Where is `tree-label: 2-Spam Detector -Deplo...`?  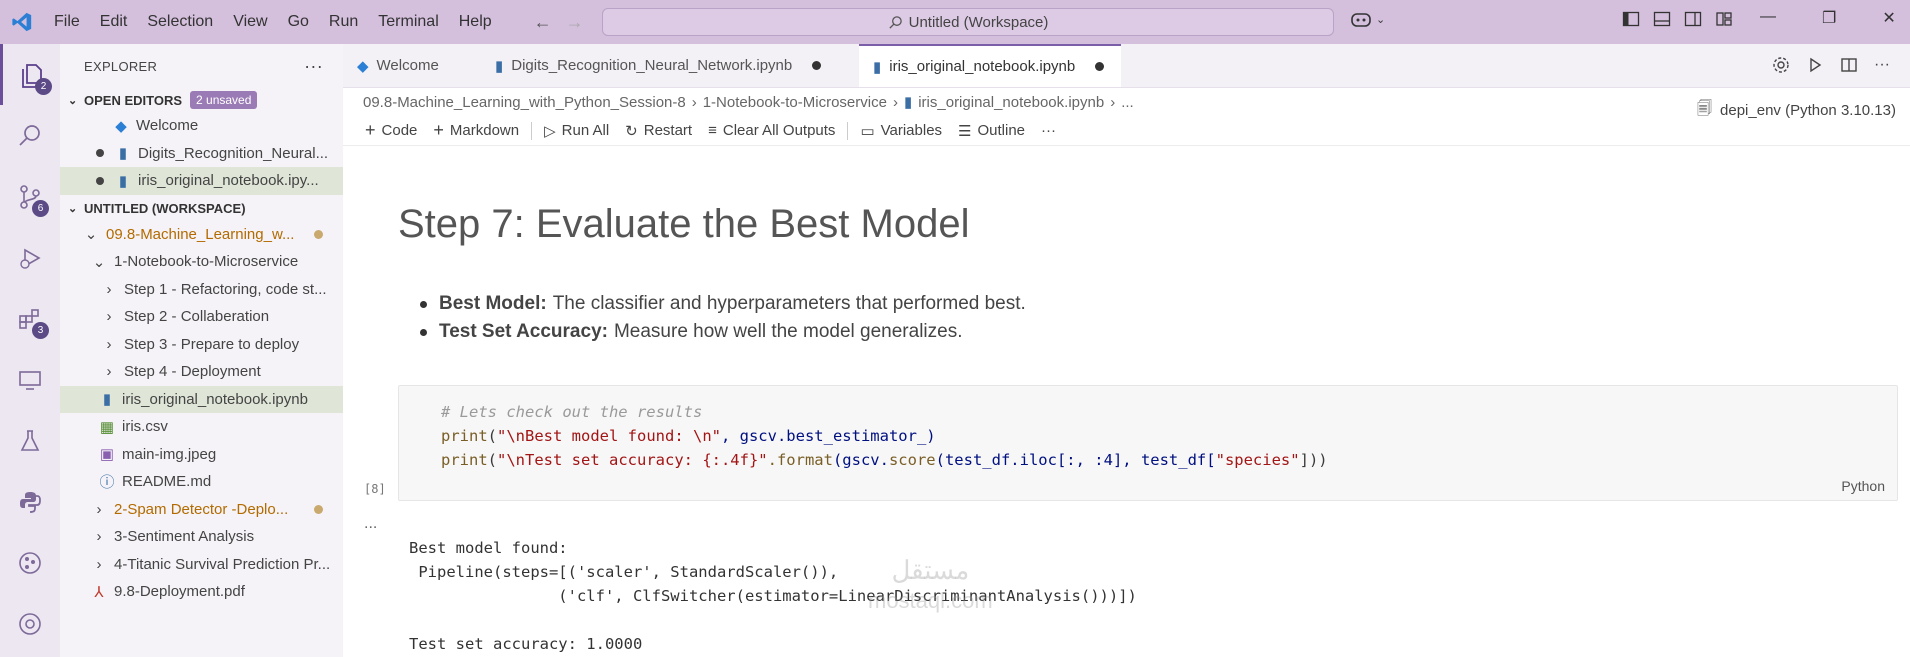 tree-label: 2-Spam Detector -Deplo... is located at coordinates (201, 509).